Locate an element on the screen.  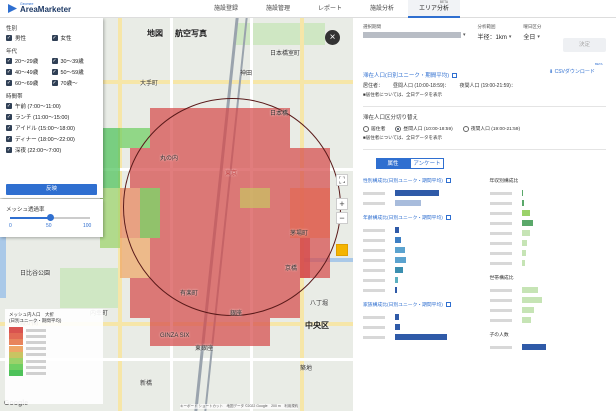
map-place-label: 銀座 is located at coordinates (236, 314).